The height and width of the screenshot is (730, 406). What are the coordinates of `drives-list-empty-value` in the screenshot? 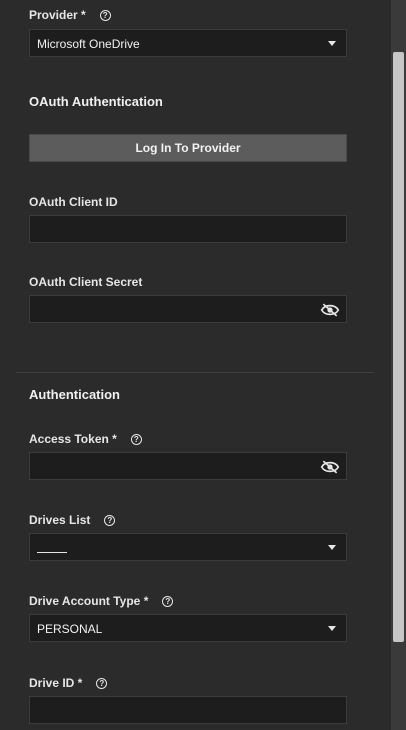 It's located at (52, 553).